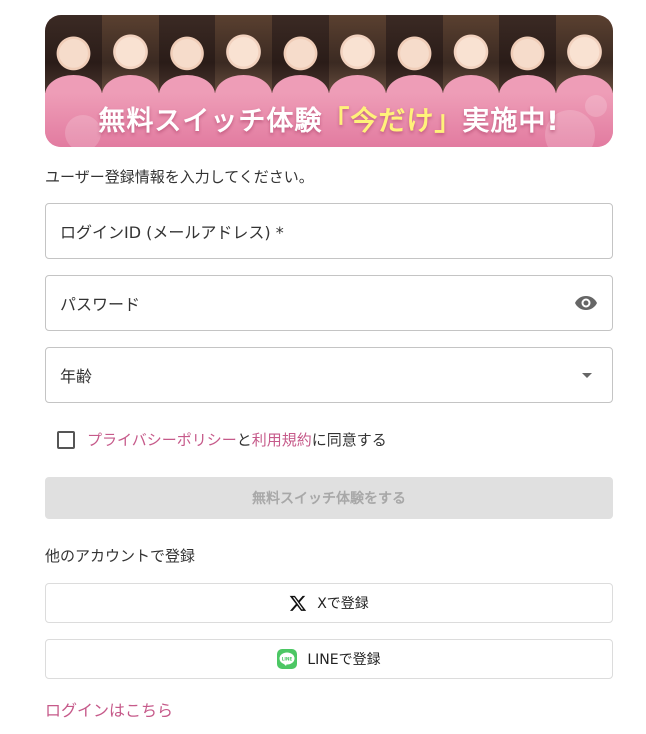 The height and width of the screenshot is (734, 646). I want to click on agreement-row: プライバシーポリシー と 利用規約 に同意する, so click(222, 439).